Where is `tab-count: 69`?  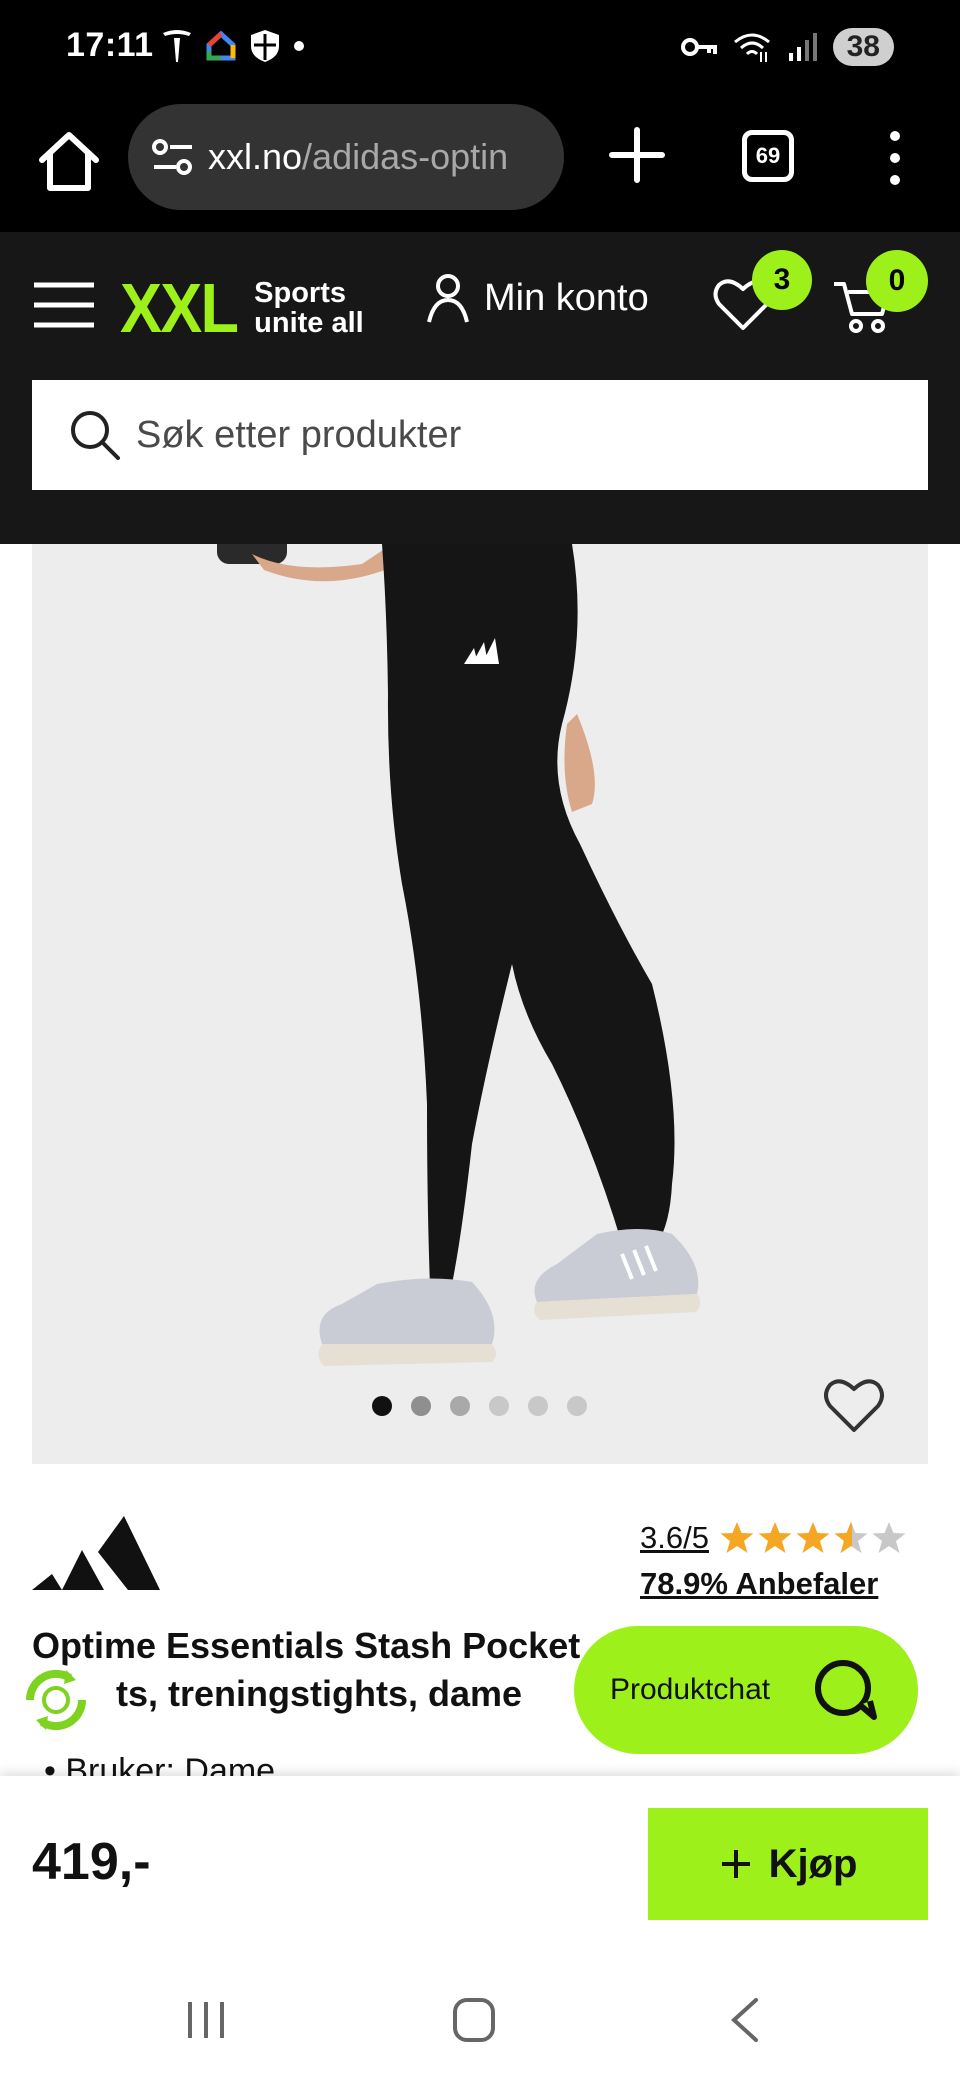 tab-count: 69 is located at coordinates (768, 155).